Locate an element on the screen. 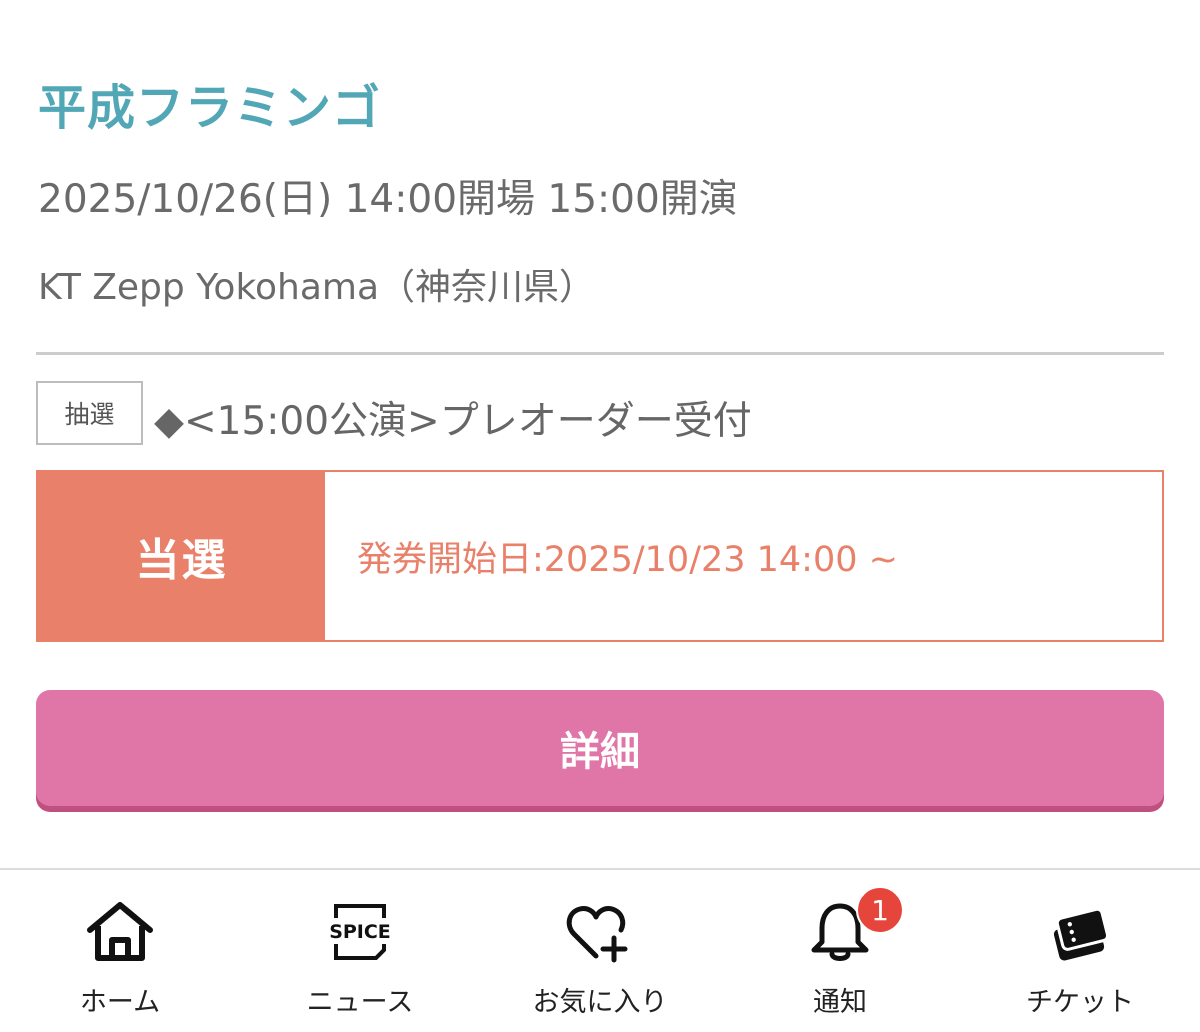  home-icon is located at coordinates (120, 932).